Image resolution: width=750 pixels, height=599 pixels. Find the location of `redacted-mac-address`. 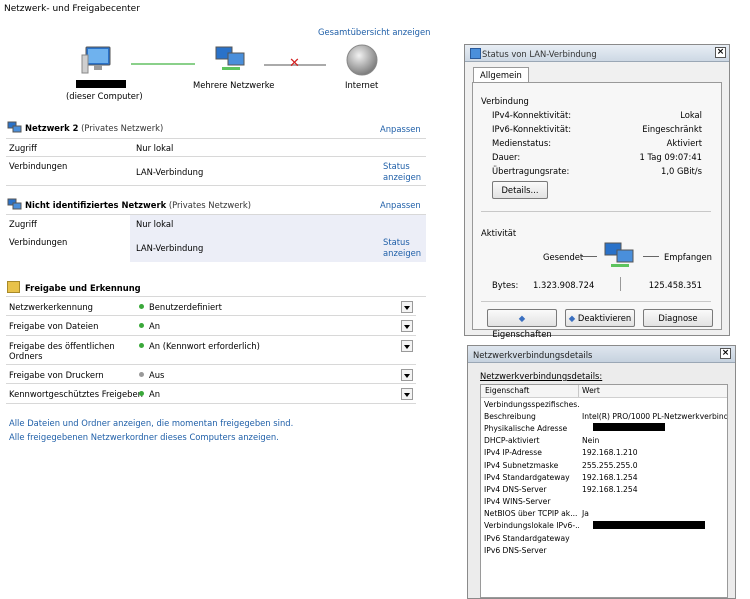

redacted-mac-address is located at coordinates (629, 427).